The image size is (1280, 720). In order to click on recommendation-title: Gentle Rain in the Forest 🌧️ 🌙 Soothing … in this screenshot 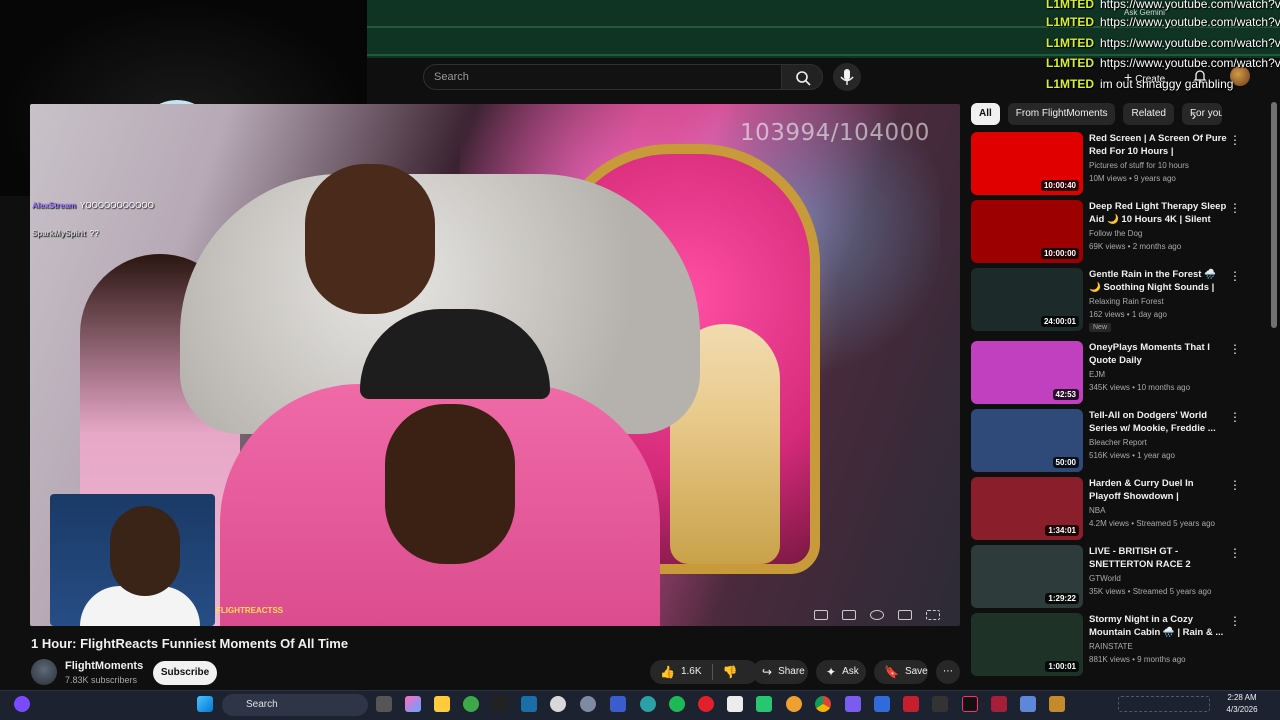, I will do `click(1158, 281)`.